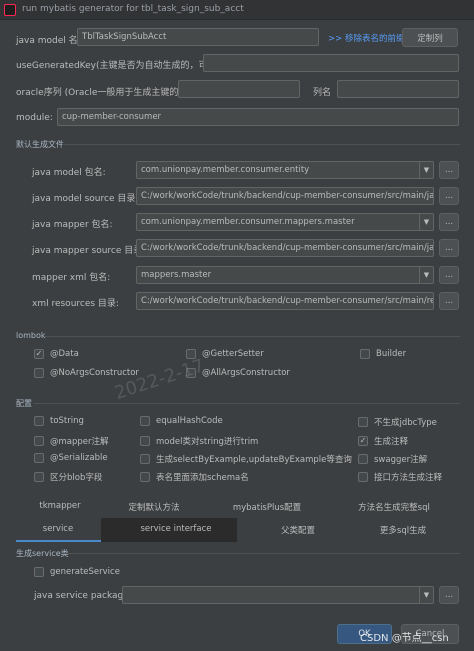 The width and height of the screenshot is (474, 651). What do you see at coordinates (39, 572) in the screenshot?
I see `generate-service-checkbox` at bounding box center [39, 572].